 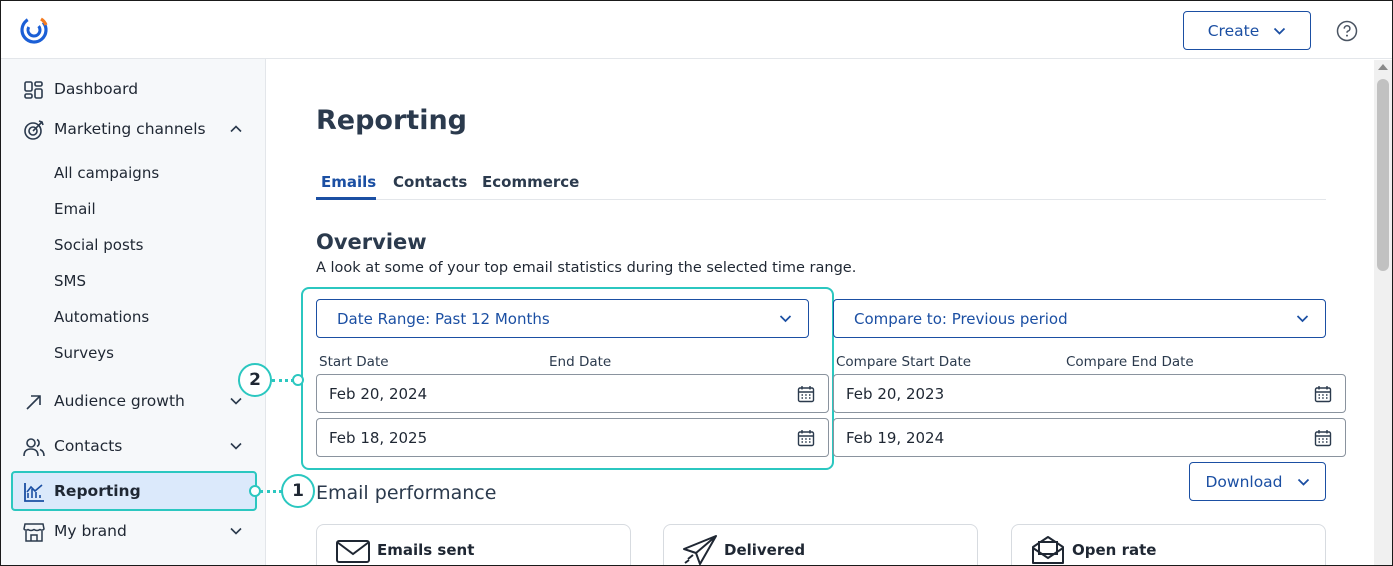 I want to click on envelope-icon, so click(x=353, y=551).